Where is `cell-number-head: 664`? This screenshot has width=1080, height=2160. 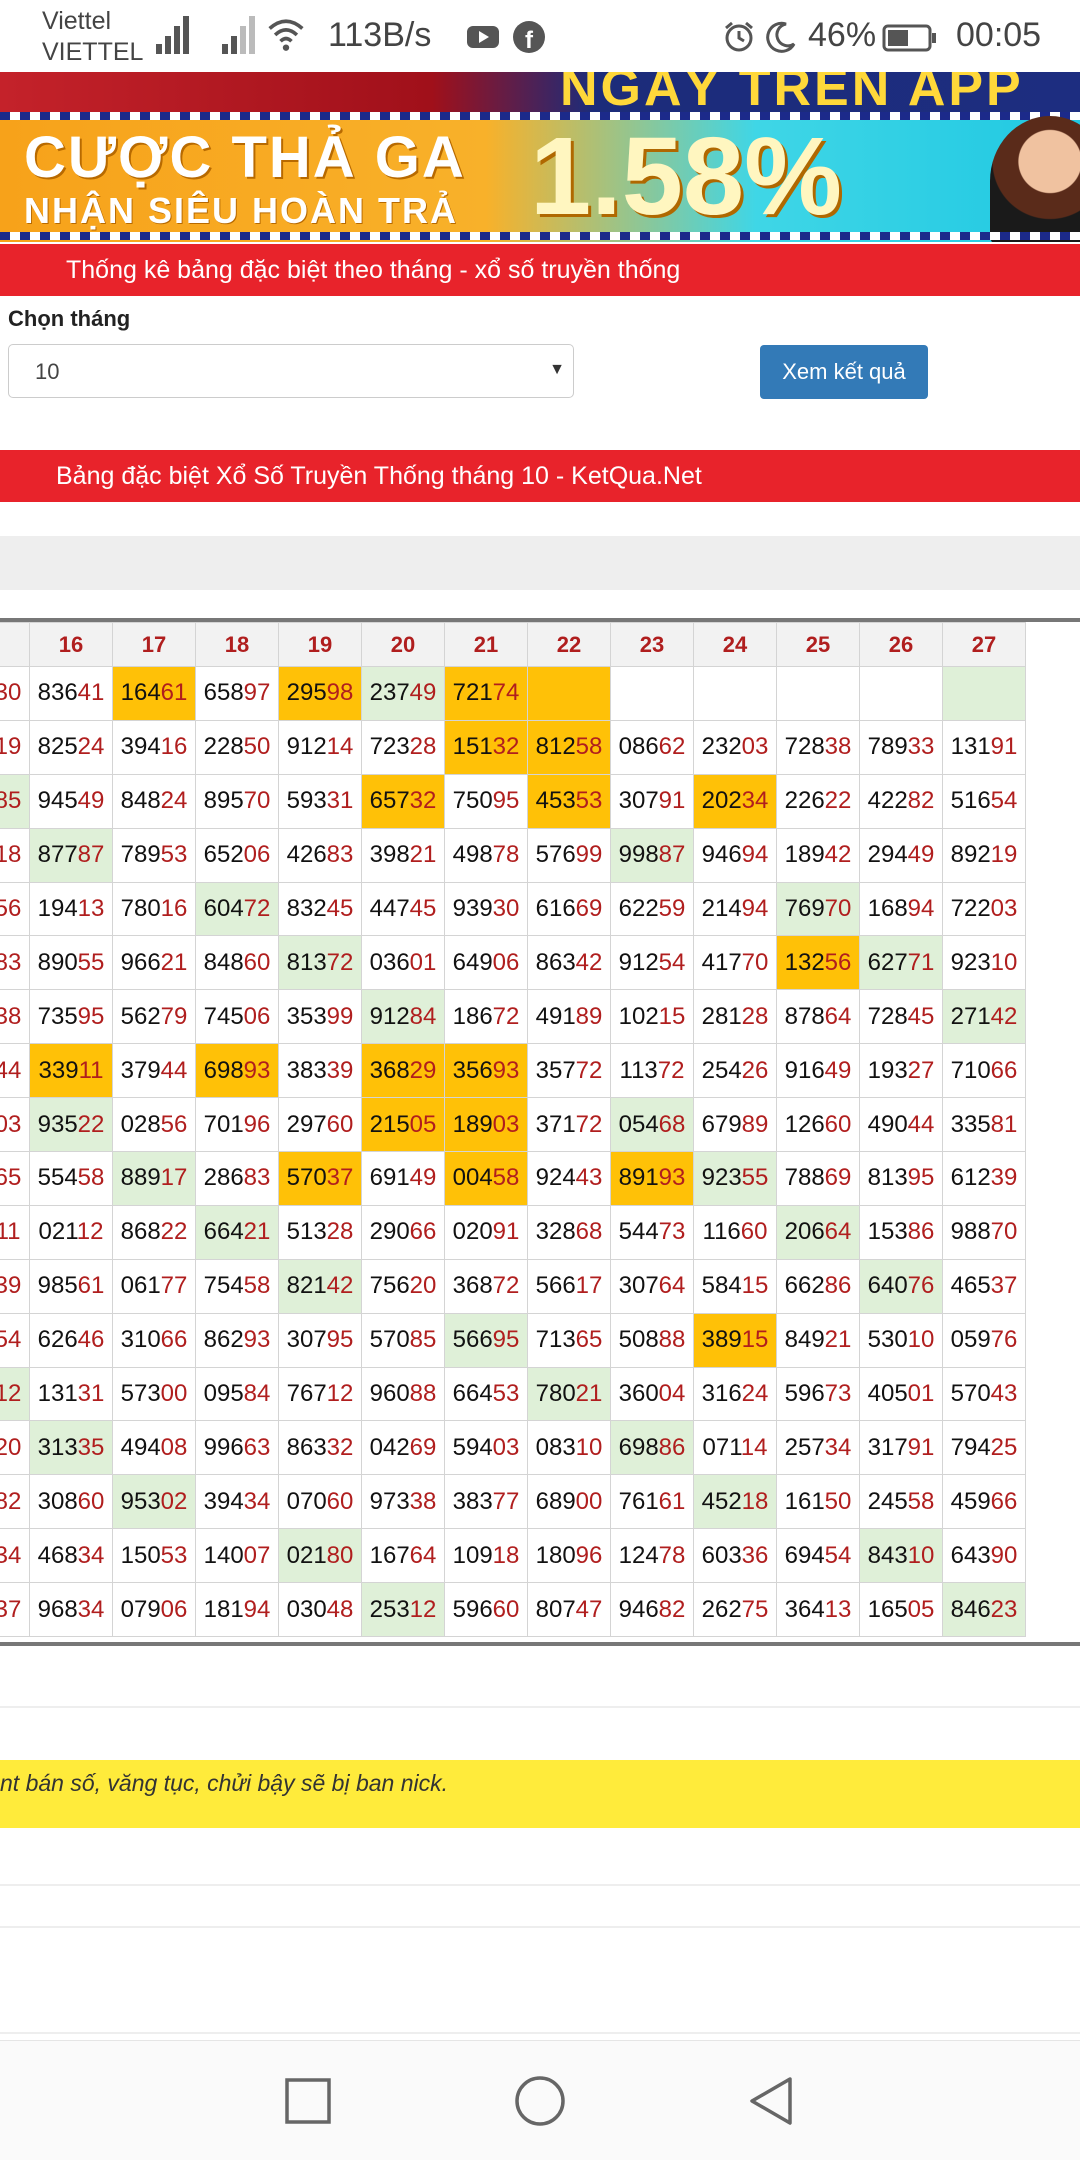
cell-number-head: 664 is located at coordinates (472, 1394).